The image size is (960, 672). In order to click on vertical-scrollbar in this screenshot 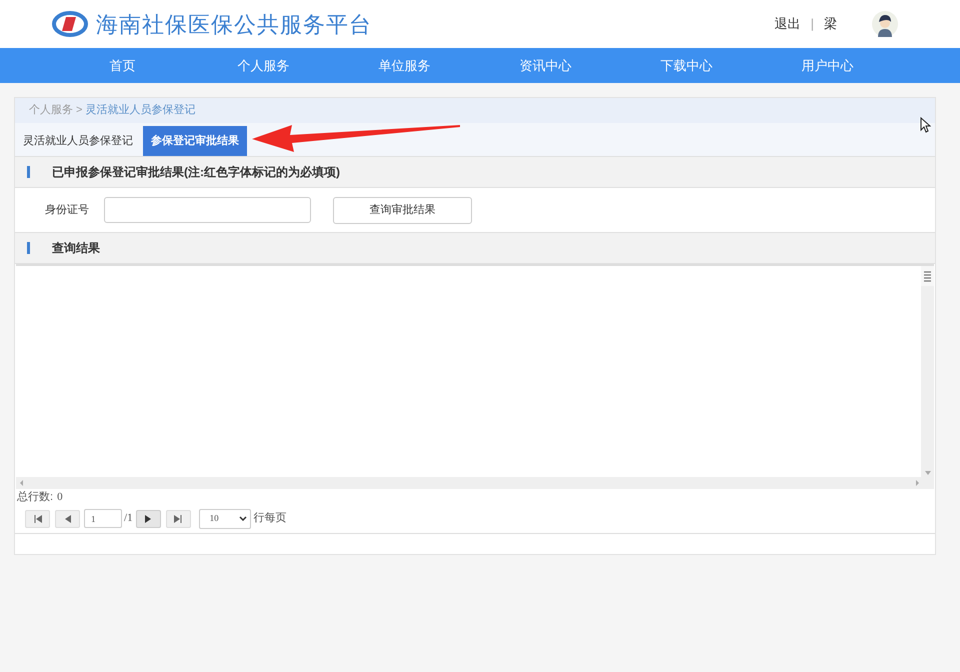, I will do `click(927, 371)`.